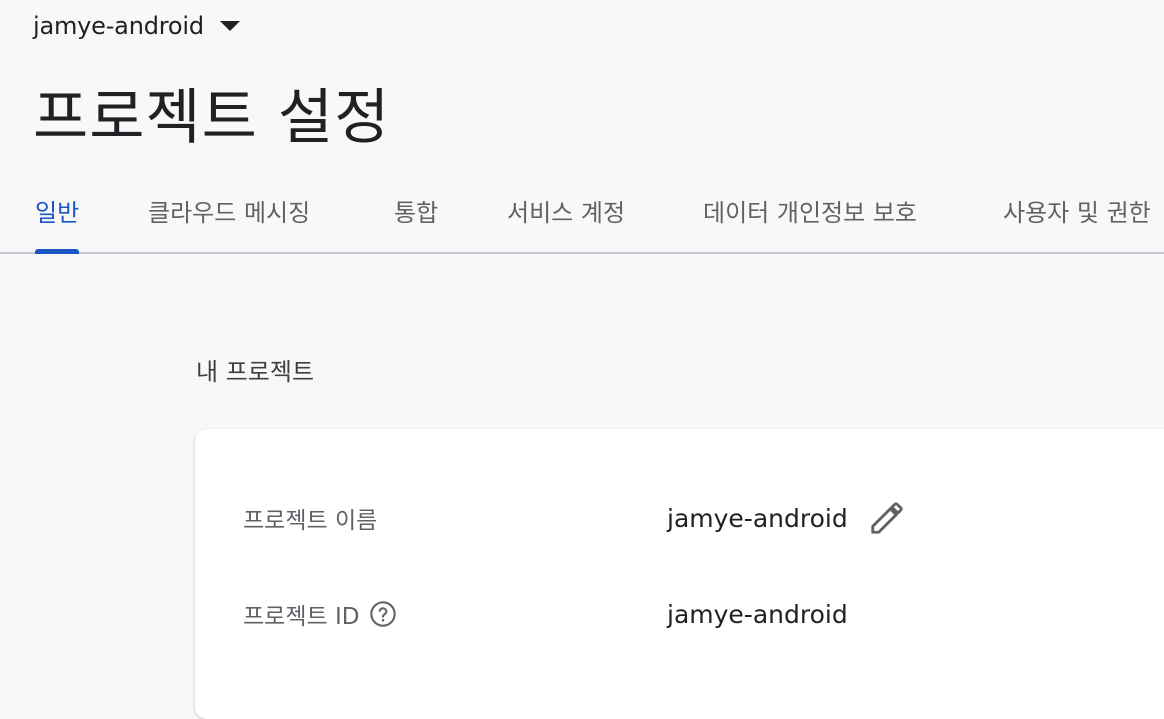  I want to click on pencil-icon, so click(887, 518).